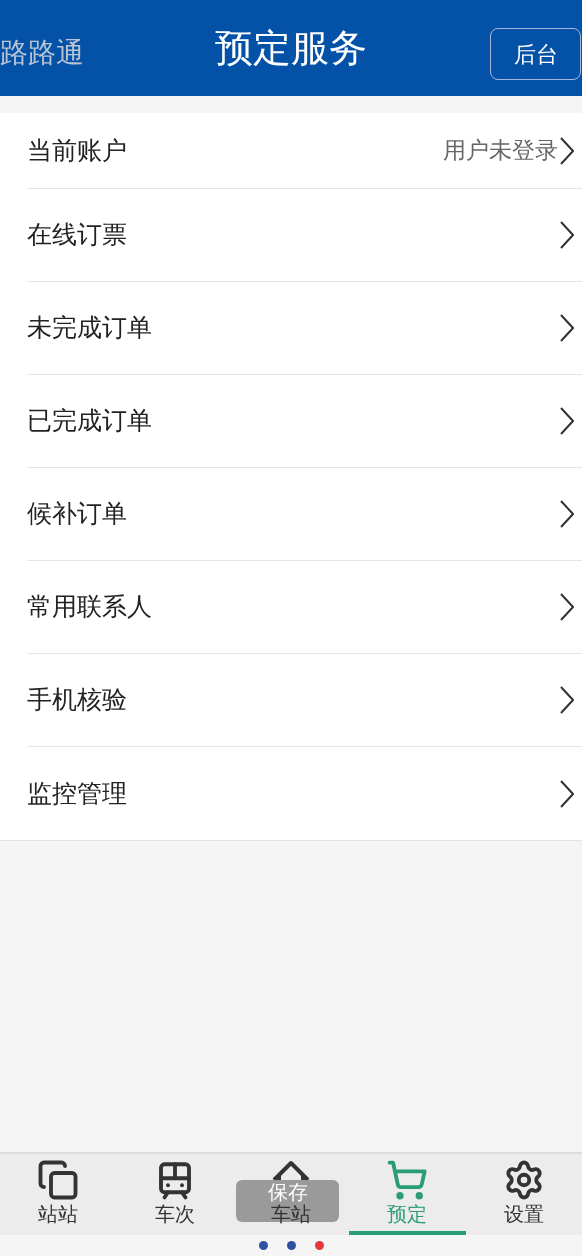  What do you see at coordinates (304, 328) in the screenshot?
I see `menu-row: 未完成订单` at bounding box center [304, 328].